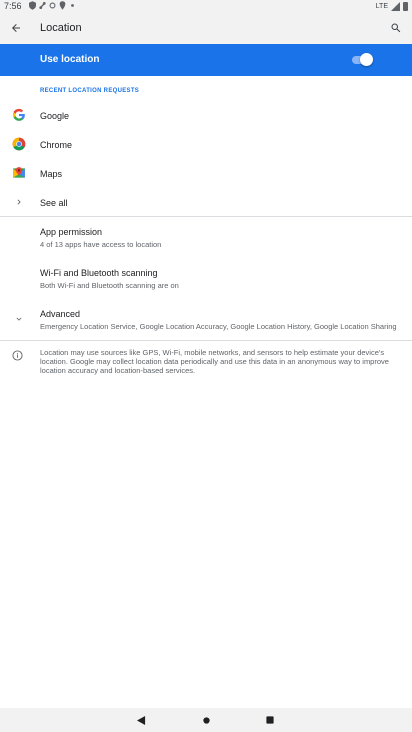 This screenshot has height=732, width=412. I want to click on nav-back-button, so click(141, 720).